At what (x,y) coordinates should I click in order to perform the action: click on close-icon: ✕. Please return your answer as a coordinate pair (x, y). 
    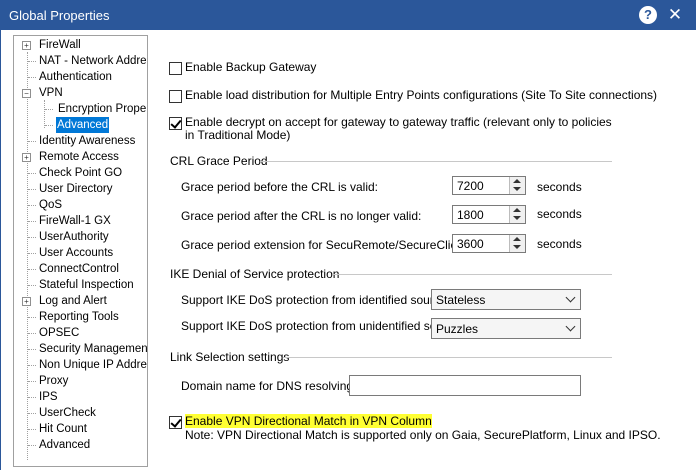
    Looking at the image, I should click on (675, 14).